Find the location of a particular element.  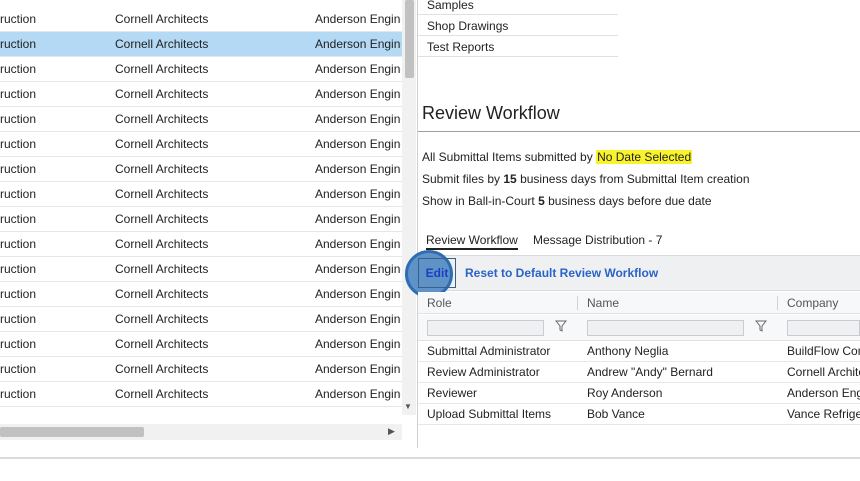

horizontal-scrollbar: ▶ is located at coordinates (201, 432).